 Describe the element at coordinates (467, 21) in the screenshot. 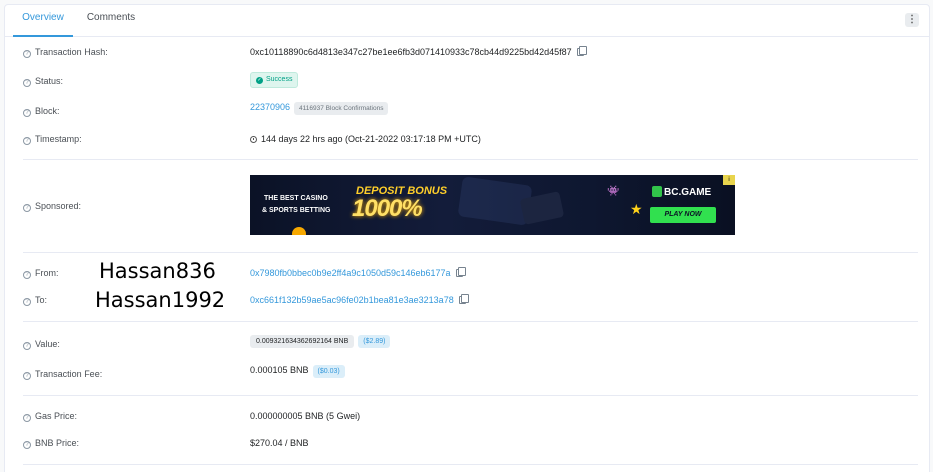

I see `tab-bar: Overview Comments ⋮` at that location.